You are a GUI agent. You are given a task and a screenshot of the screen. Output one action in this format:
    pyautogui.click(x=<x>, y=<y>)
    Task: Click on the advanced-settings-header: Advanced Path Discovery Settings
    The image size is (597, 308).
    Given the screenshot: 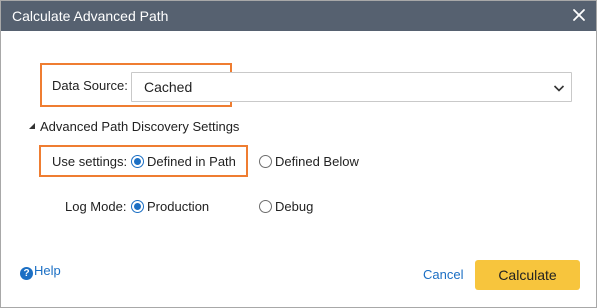 What is the action you would take?
    pyautogui.click(x=140, y=126)
    